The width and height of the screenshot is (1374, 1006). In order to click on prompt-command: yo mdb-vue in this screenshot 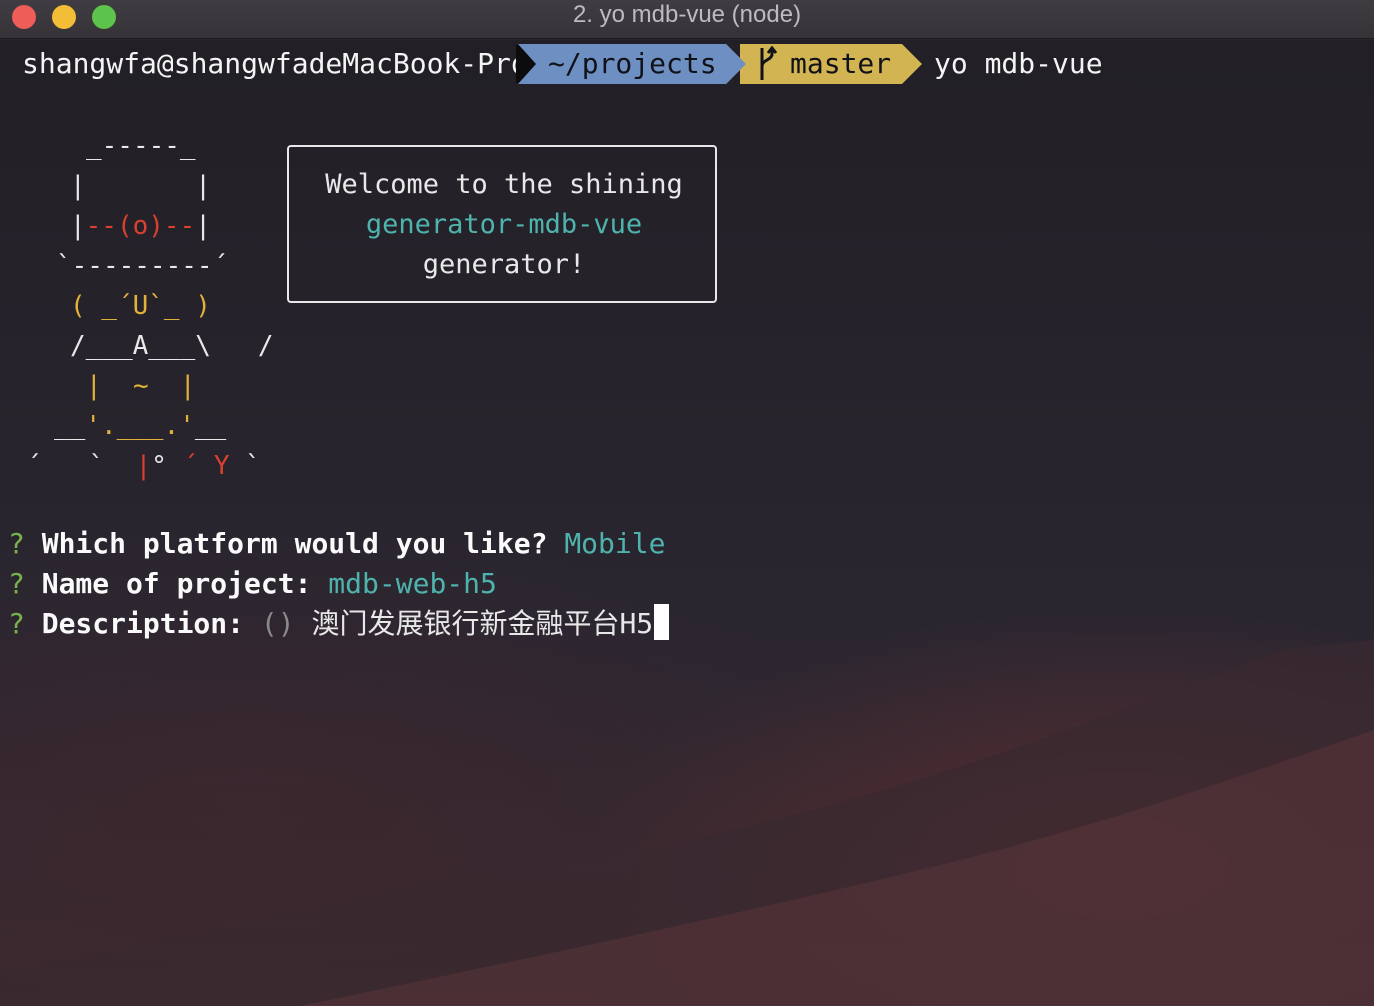, I will do `click(1018, 63)`.